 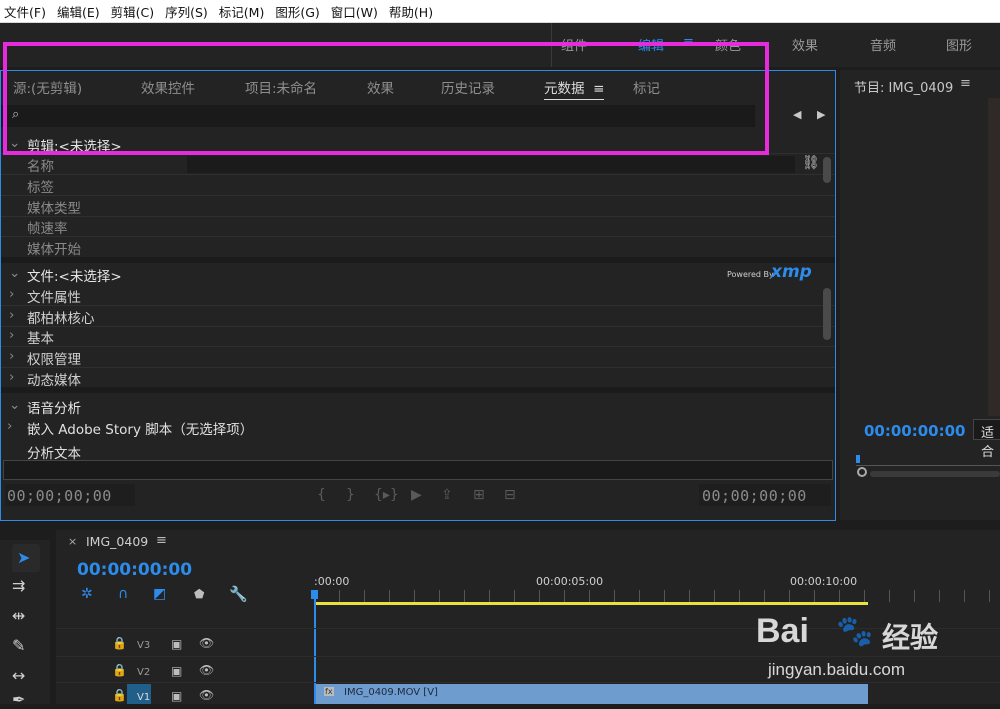 I want to click on menu-window: 窗口(W), so click(x=354, y=11).